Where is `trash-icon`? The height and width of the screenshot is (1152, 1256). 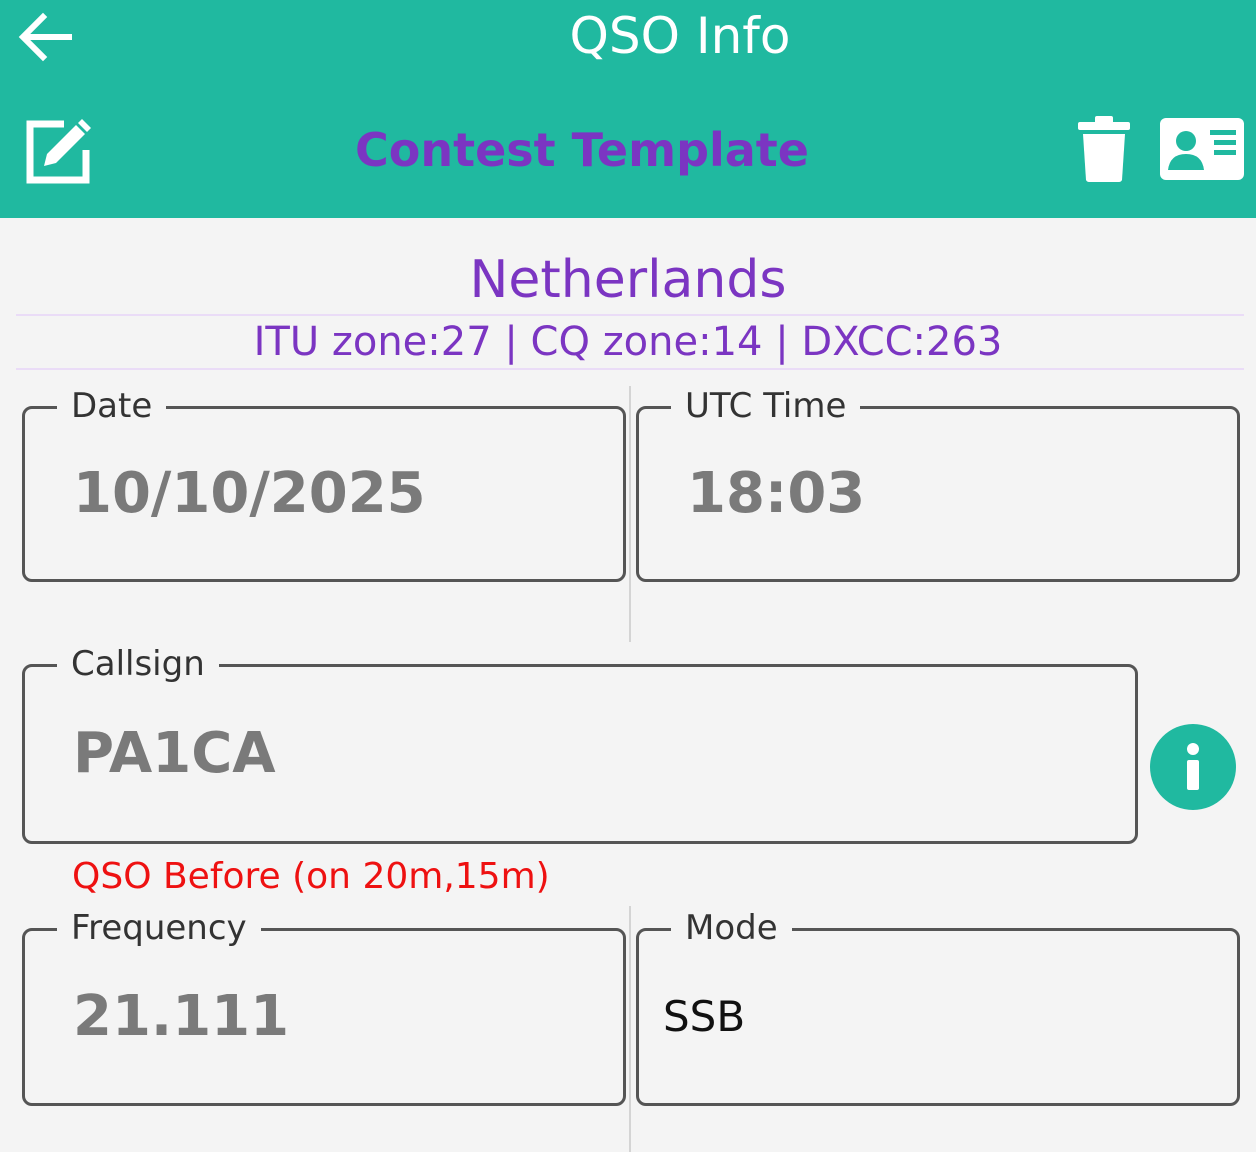 trash-icon is located at coordinates (1104, 149).